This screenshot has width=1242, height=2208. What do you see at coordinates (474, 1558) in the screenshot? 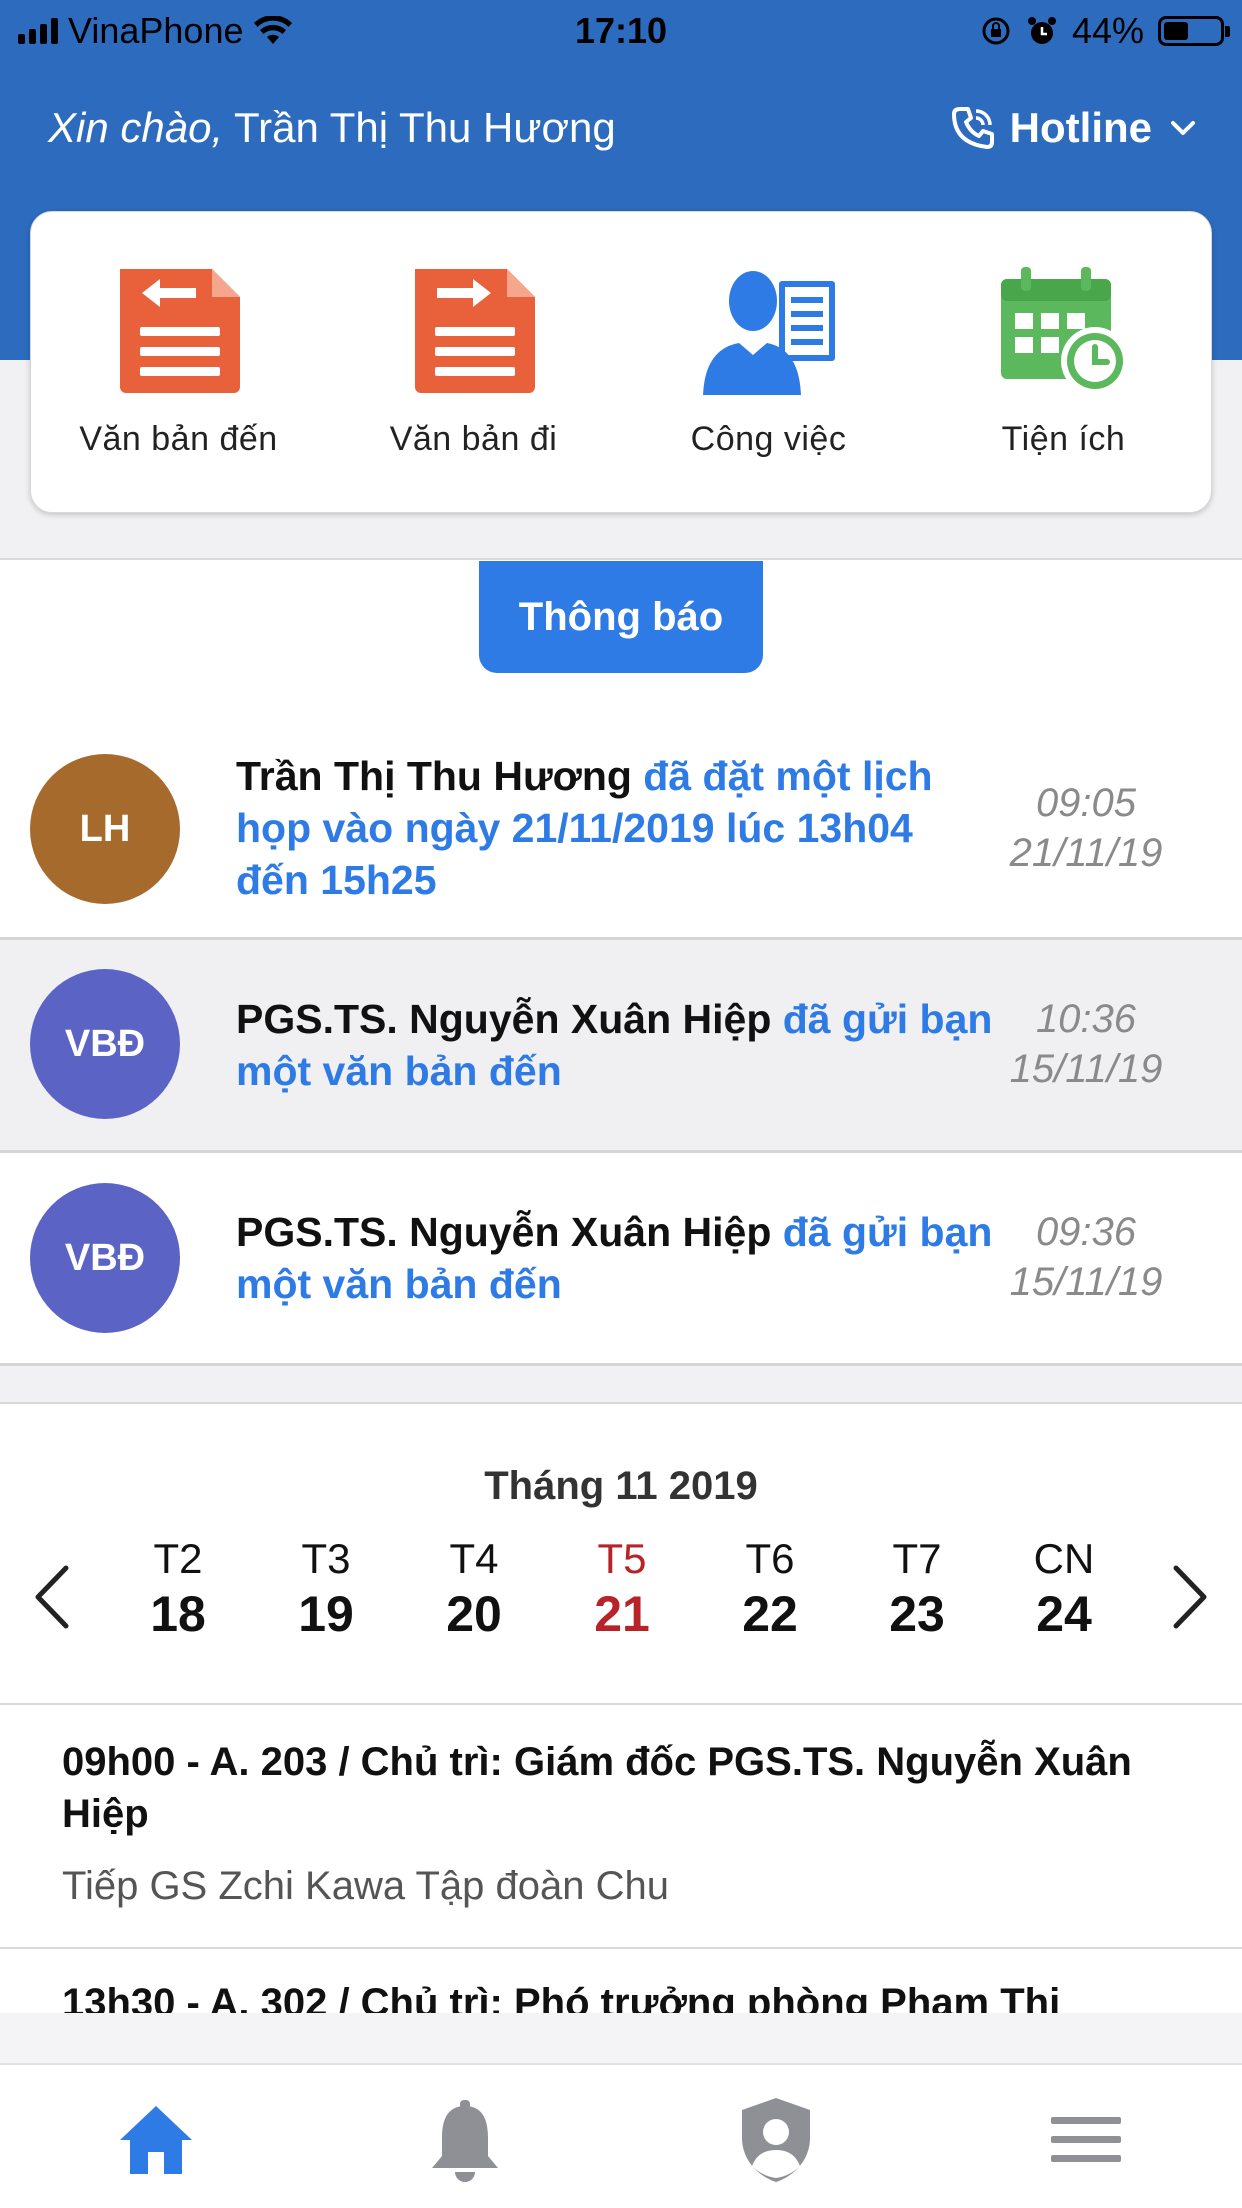
I see `calendar-day-name: T4` at bounding box center [474, 1558].